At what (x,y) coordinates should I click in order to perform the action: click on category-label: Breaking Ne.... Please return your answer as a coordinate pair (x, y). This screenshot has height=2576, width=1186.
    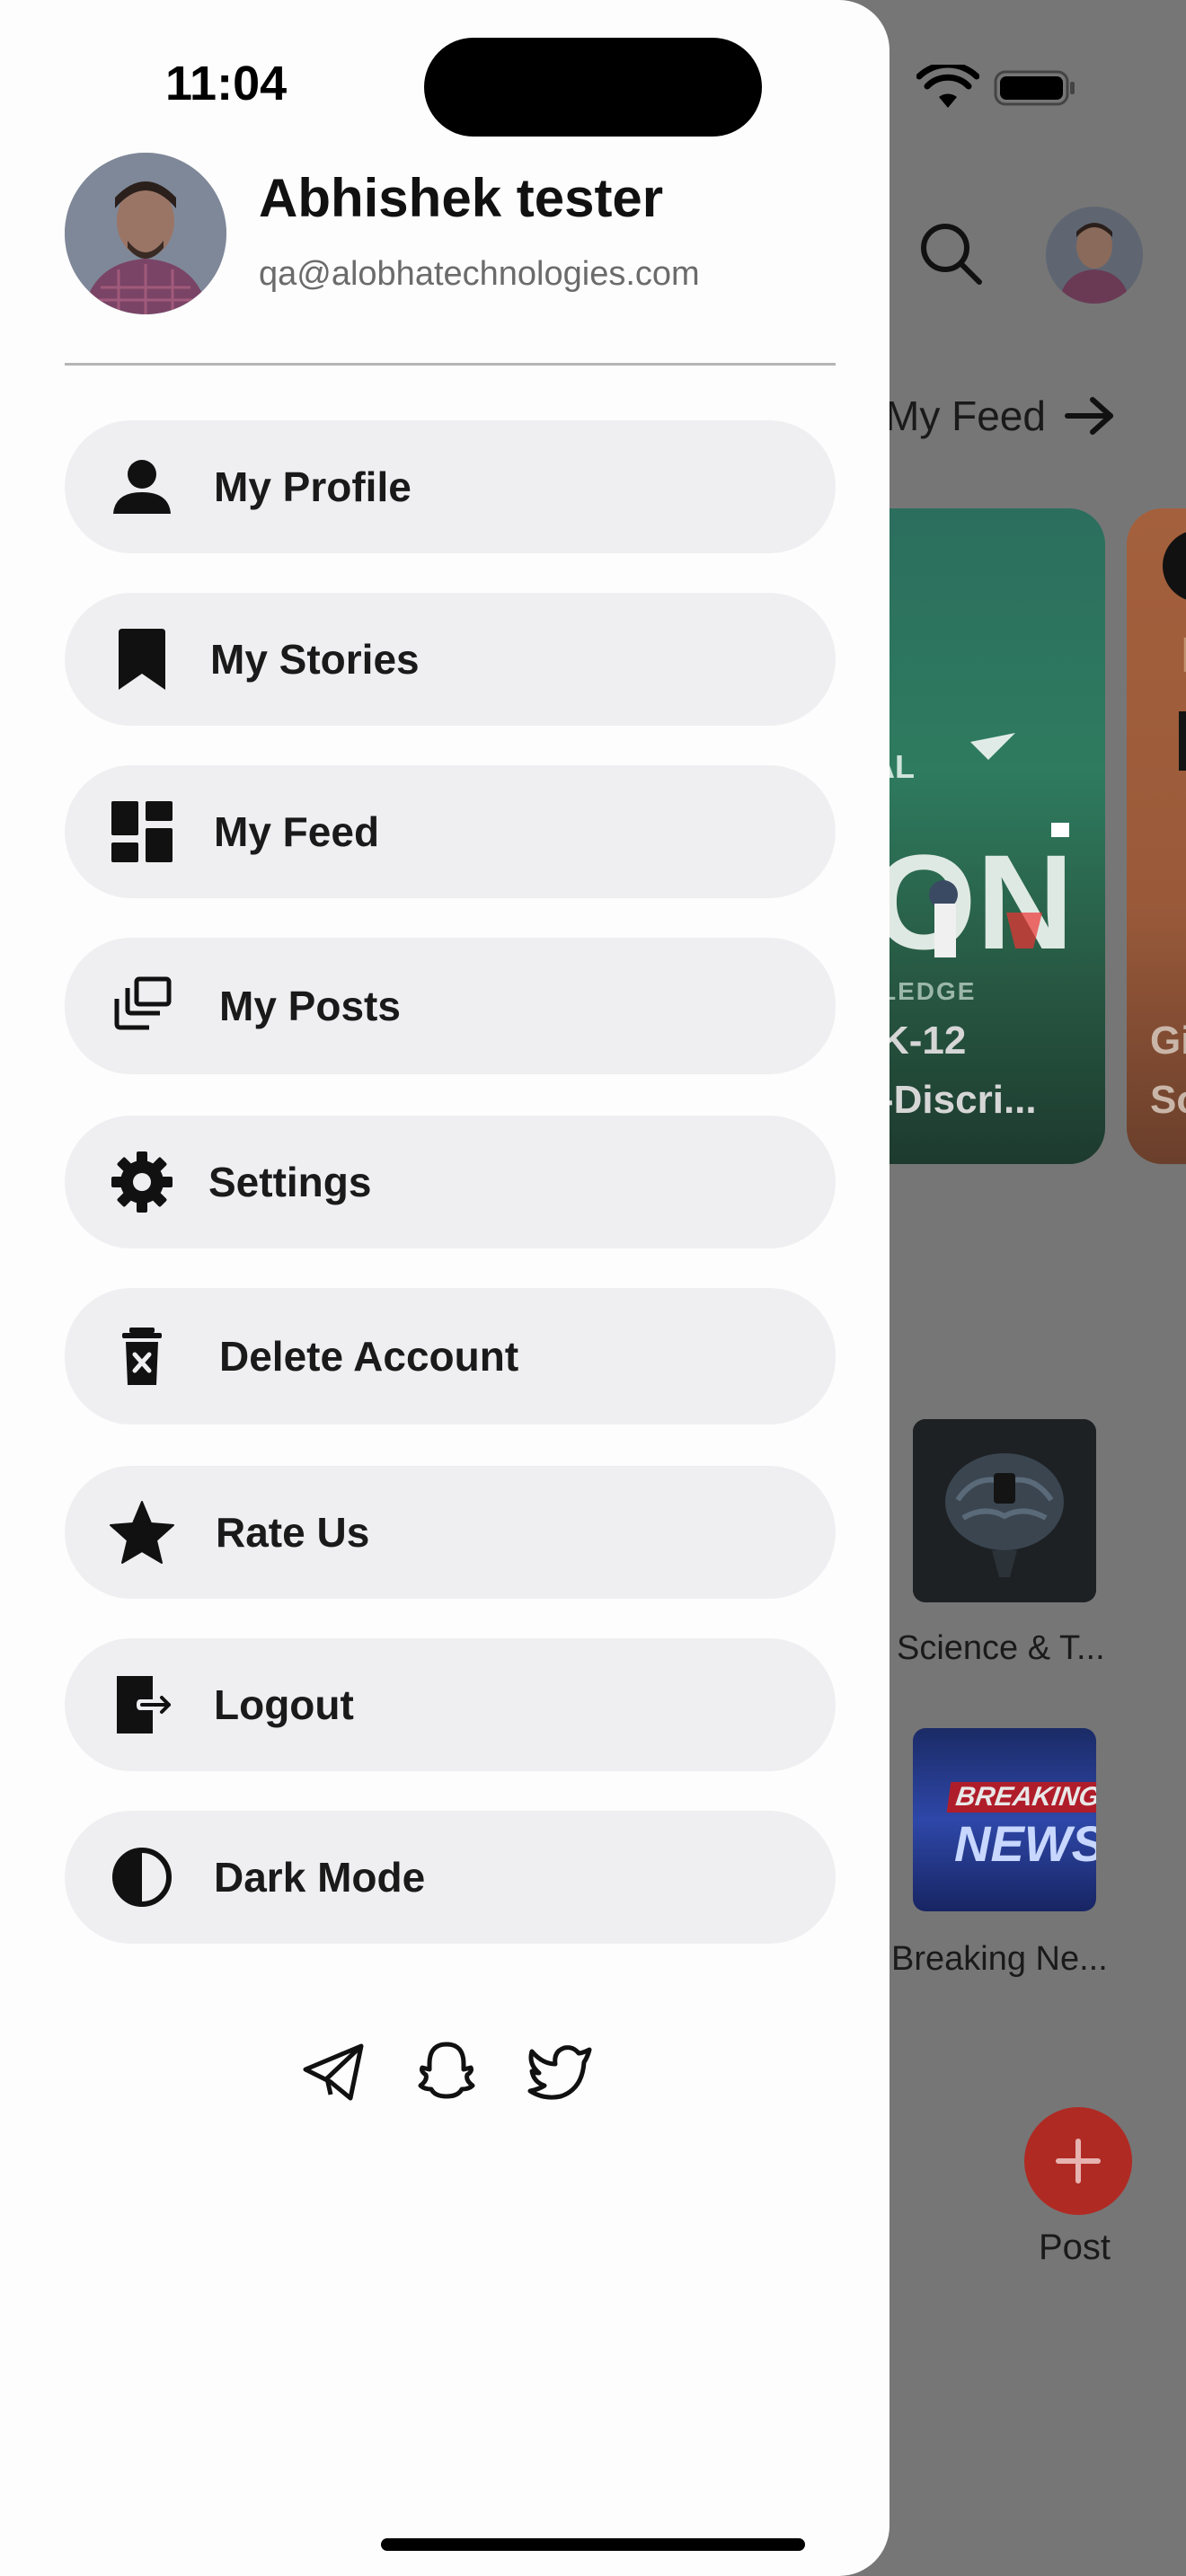
    Looking at the image, I should click on (999, 1959).